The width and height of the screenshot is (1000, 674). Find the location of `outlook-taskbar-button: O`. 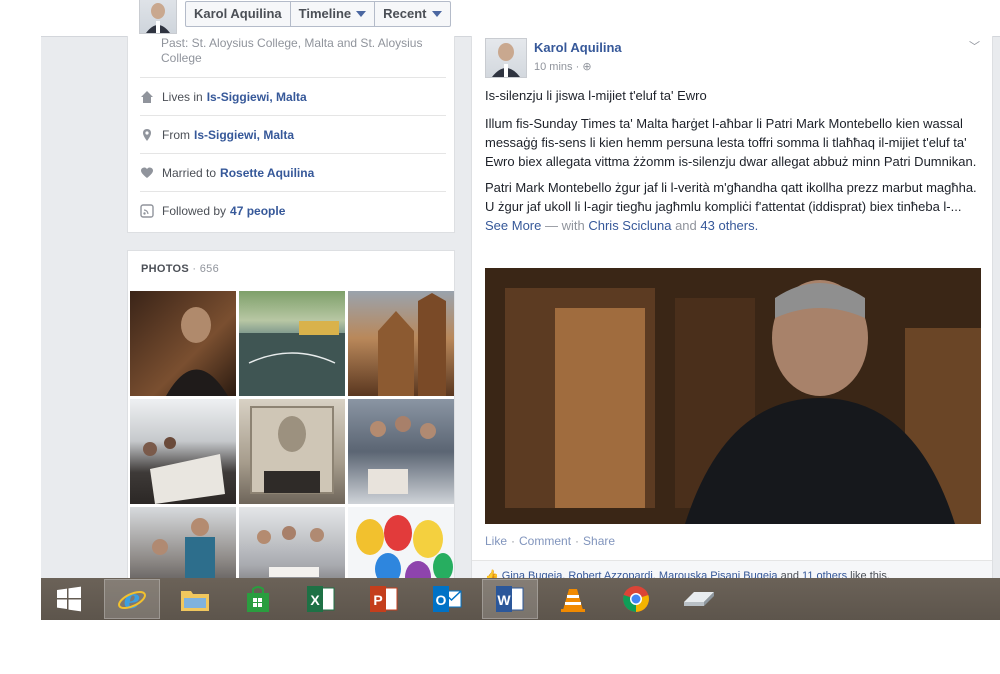

outlook-taskbar-button: O is located at coordinates (447, 599).